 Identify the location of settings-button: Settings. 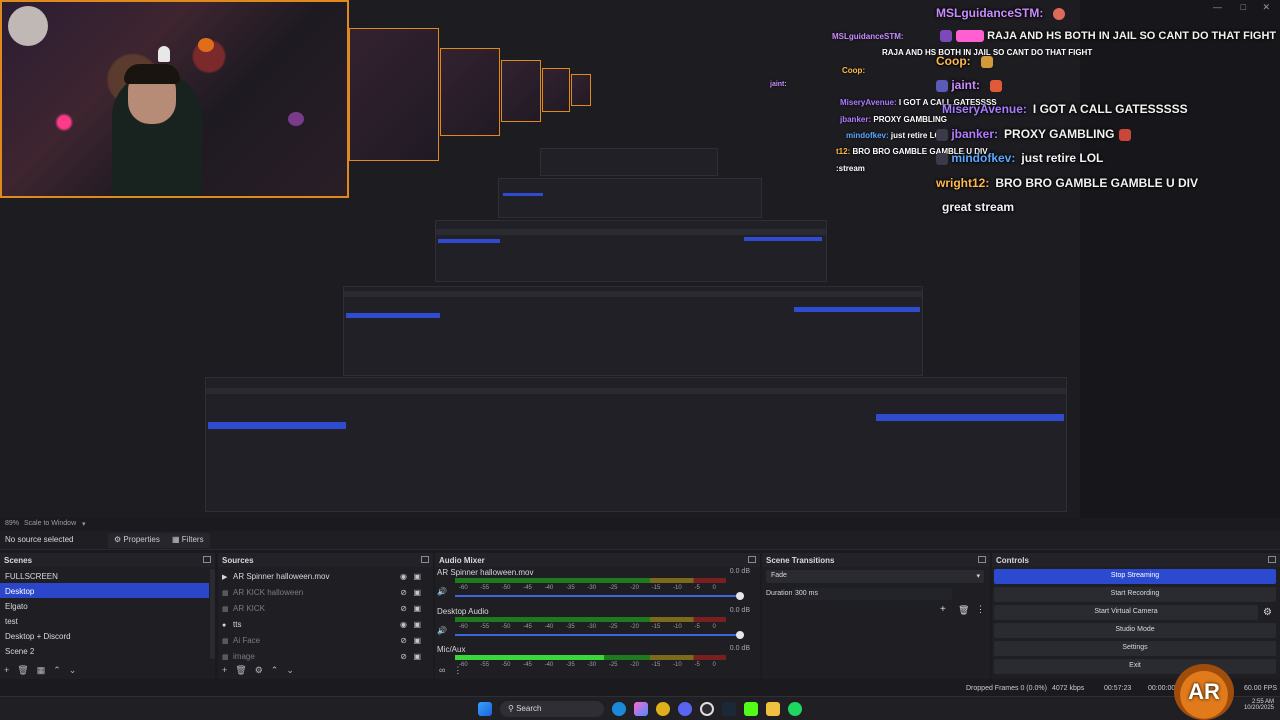
(1135, 648).